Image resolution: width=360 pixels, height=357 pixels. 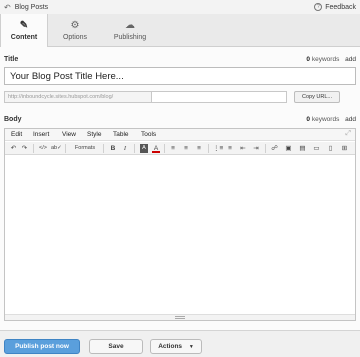 What do you see at coordinates (148, 134) in the screenshot?
I see `menu-tools: Tools` at bounding box center [148, 134].